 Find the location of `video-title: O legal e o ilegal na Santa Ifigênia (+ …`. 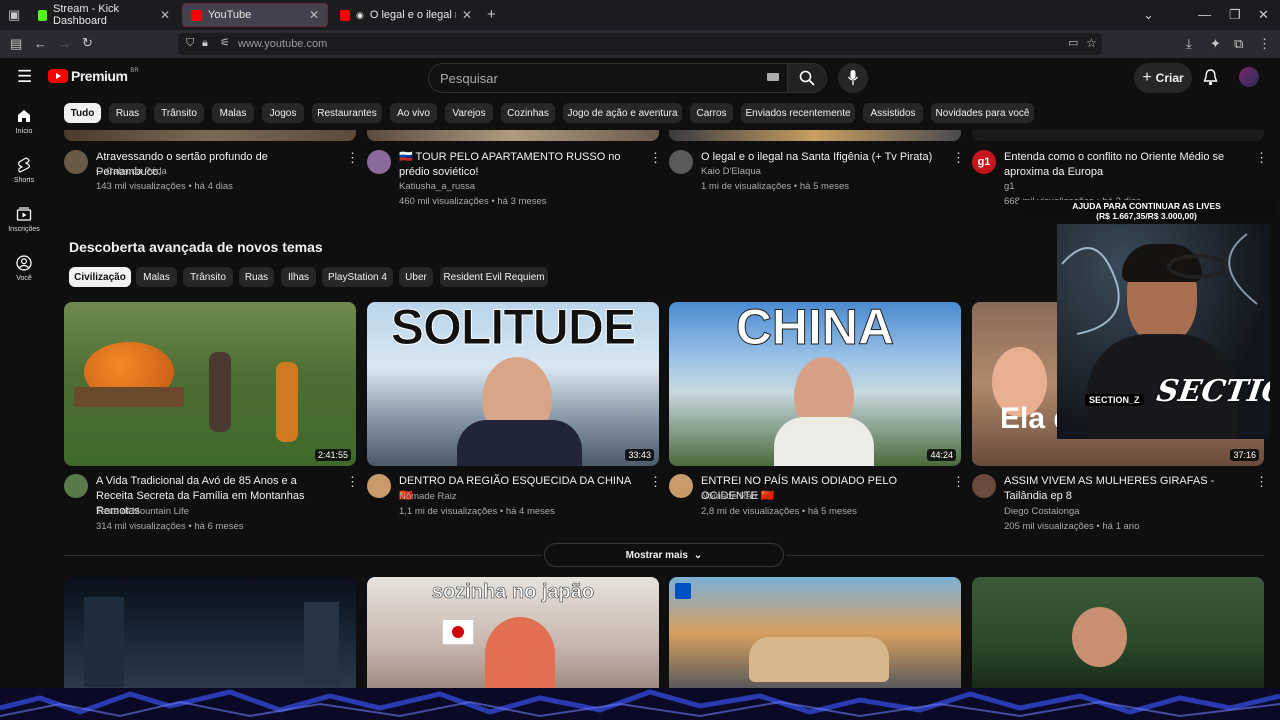

video-title: O legal e o ilegal na Santa Ifigênia (+ … is located at coordinates (821, 157).